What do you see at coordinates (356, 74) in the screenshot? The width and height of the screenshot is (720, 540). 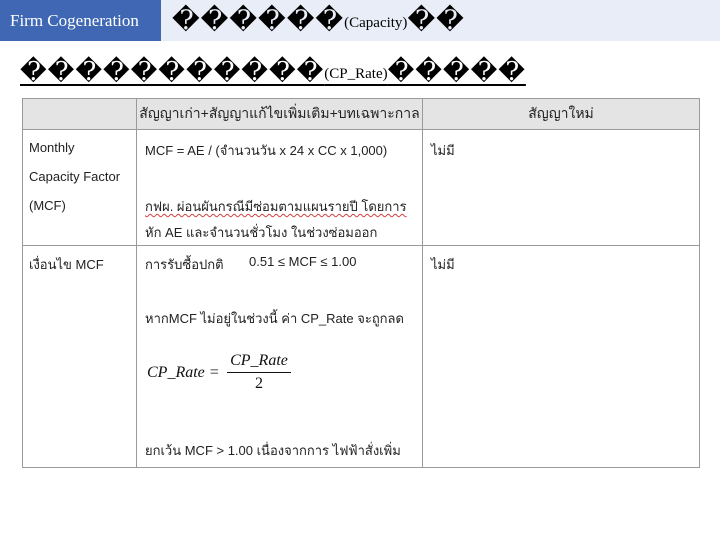 I see `subtitle-suffix: (CP_Rate)` at bounding box center [356, 74].